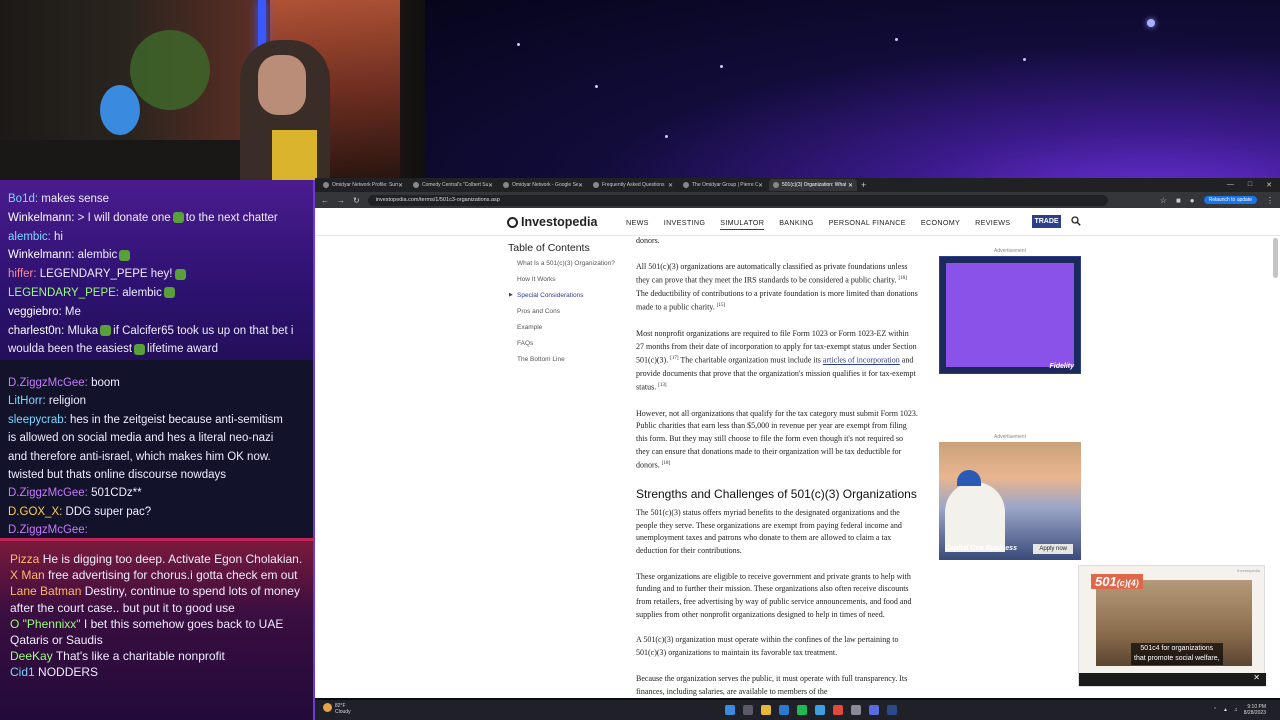 This screenshot has width=1280, height=720. Describe the element at coordinates (1215, 710) in the screenshot. I see `chevron-up-icon: ⌃` at that location.